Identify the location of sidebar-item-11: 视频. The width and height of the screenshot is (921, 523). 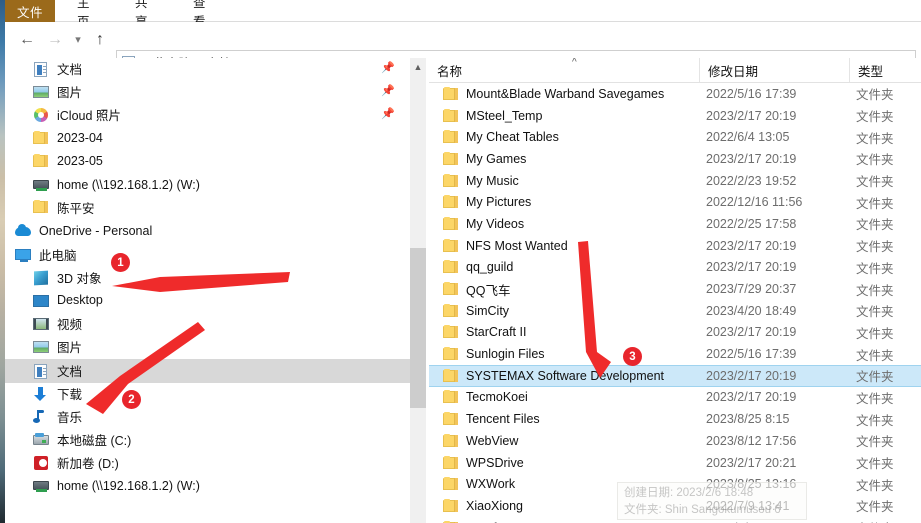
(207, 324).